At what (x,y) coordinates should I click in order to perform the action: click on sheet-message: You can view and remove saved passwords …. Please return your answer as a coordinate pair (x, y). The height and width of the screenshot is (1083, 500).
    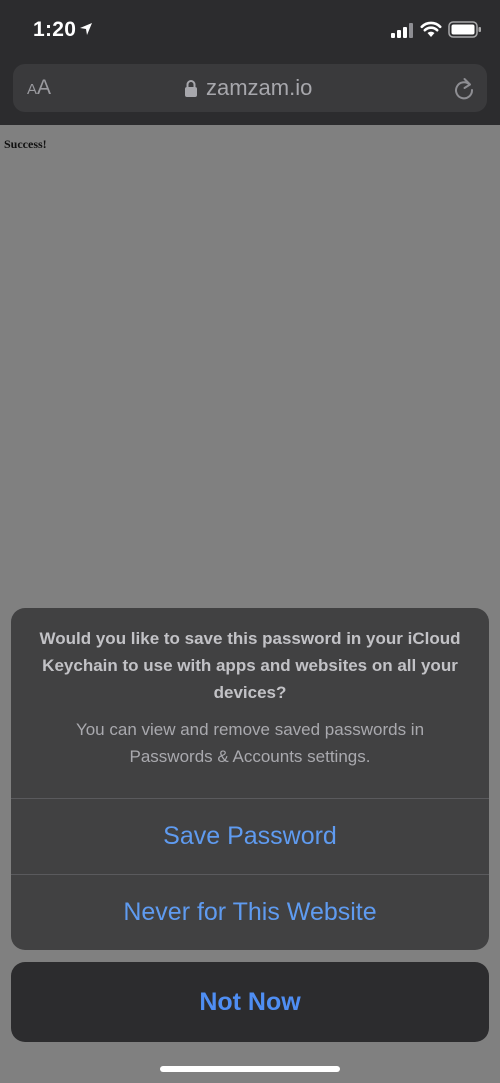
    Looking at the image, I should click on (250, 743).